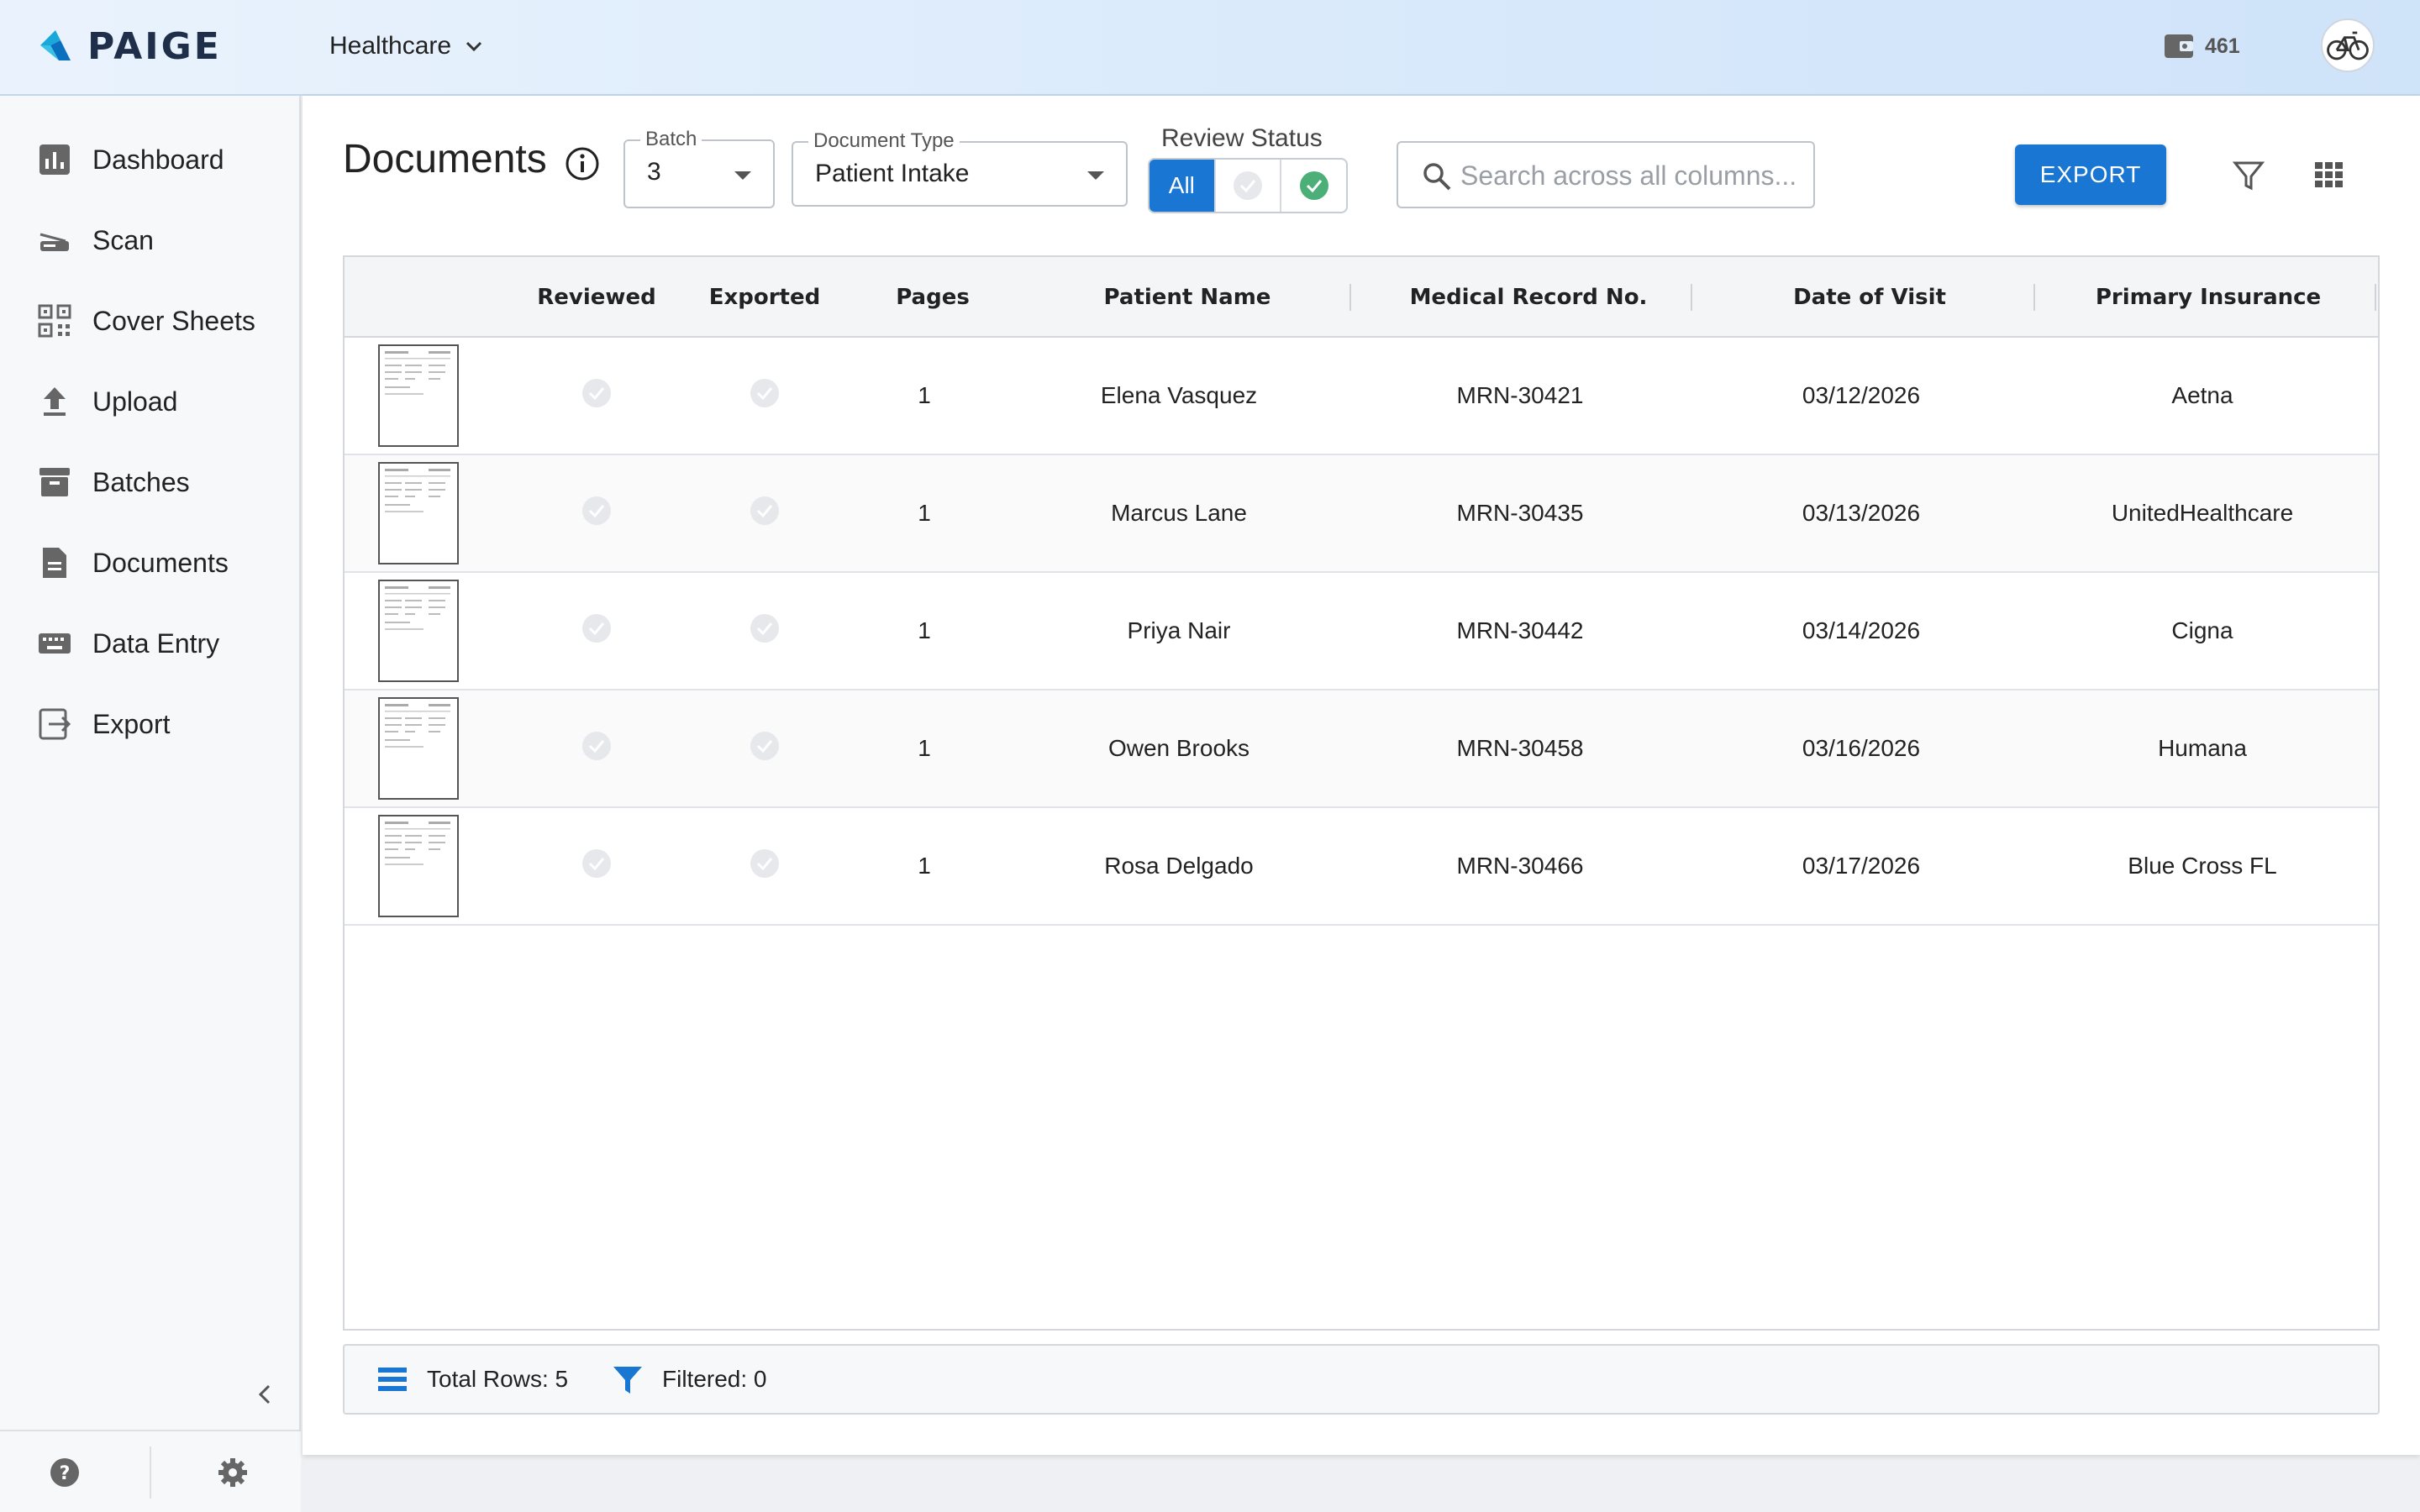 This screenshot has width=2420, height=1512. I want to click on filtered-text: Filtered: 0, so click(714, 1379).